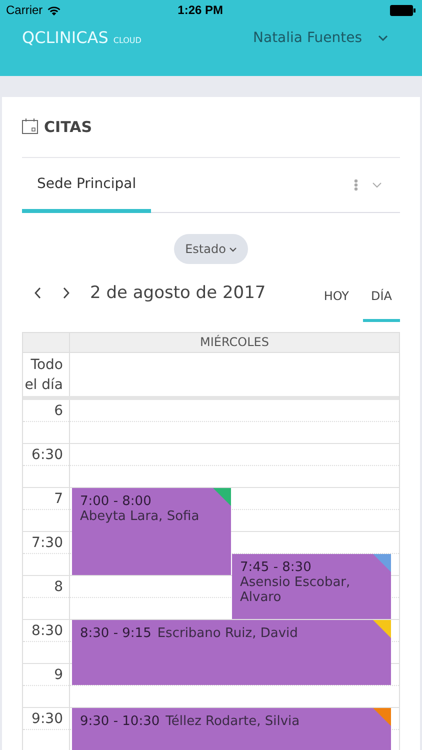 Image resolution: width=422 pixels, height=750 pixels. Describe the element at coordinates (47, 719) in the screenshot. I see `time-label: 9:30` at that location.